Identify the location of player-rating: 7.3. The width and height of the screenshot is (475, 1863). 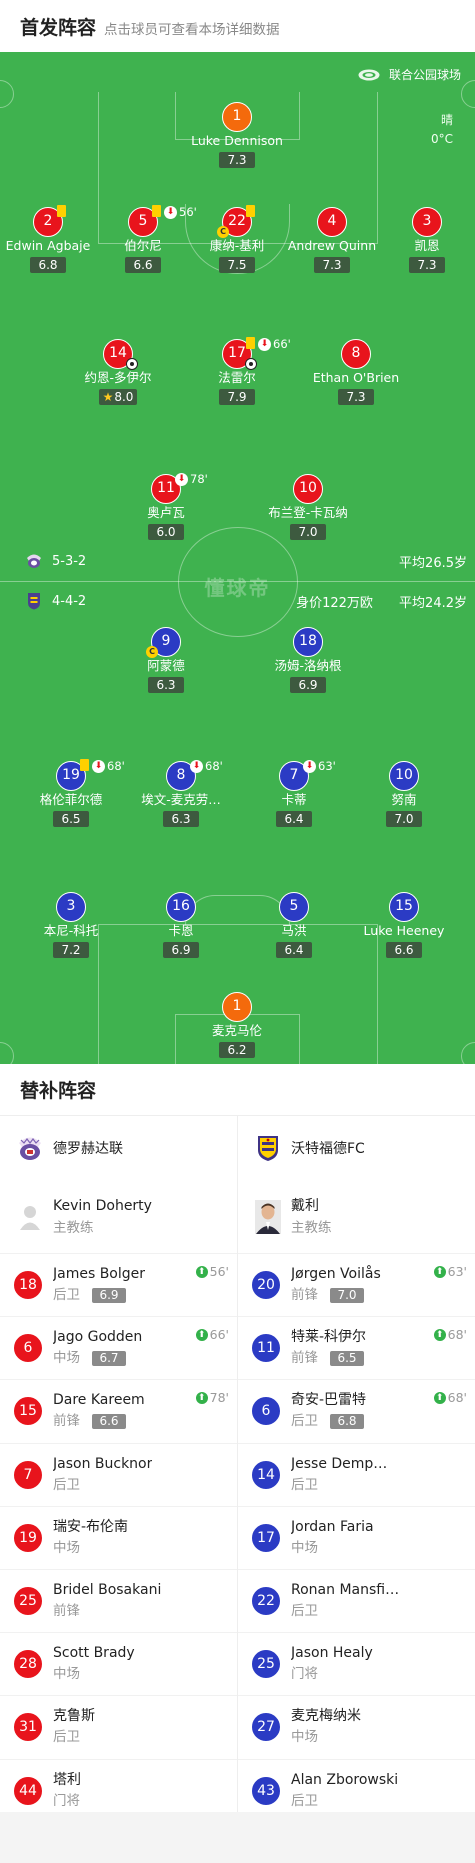
(332, 265).